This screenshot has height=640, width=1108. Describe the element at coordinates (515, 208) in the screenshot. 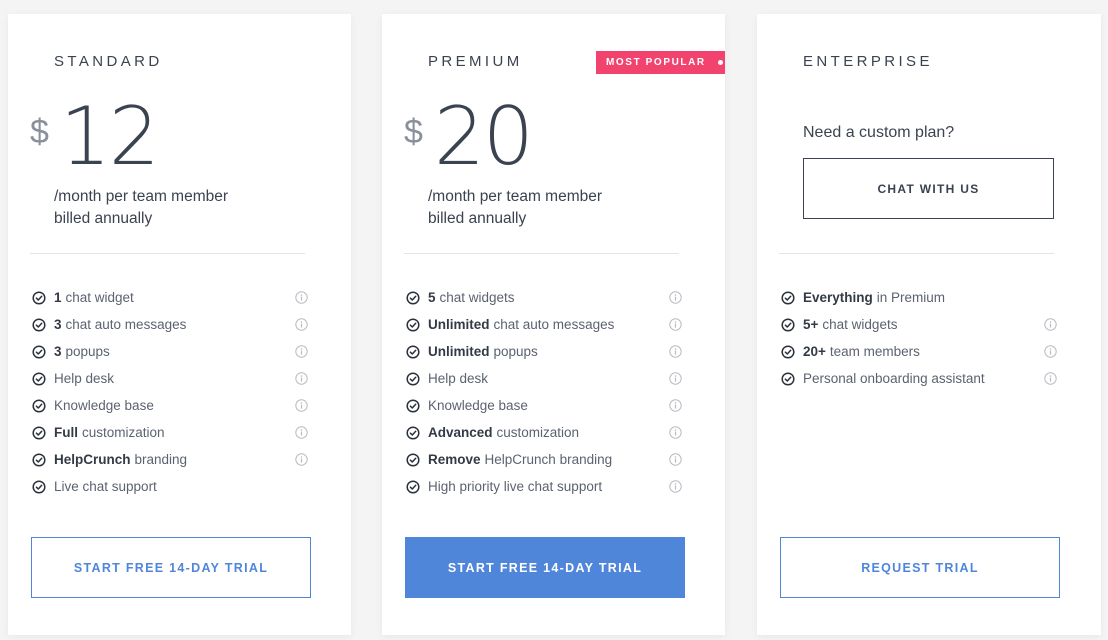

I see `billing-info: /month per team member billed annually` at that location.